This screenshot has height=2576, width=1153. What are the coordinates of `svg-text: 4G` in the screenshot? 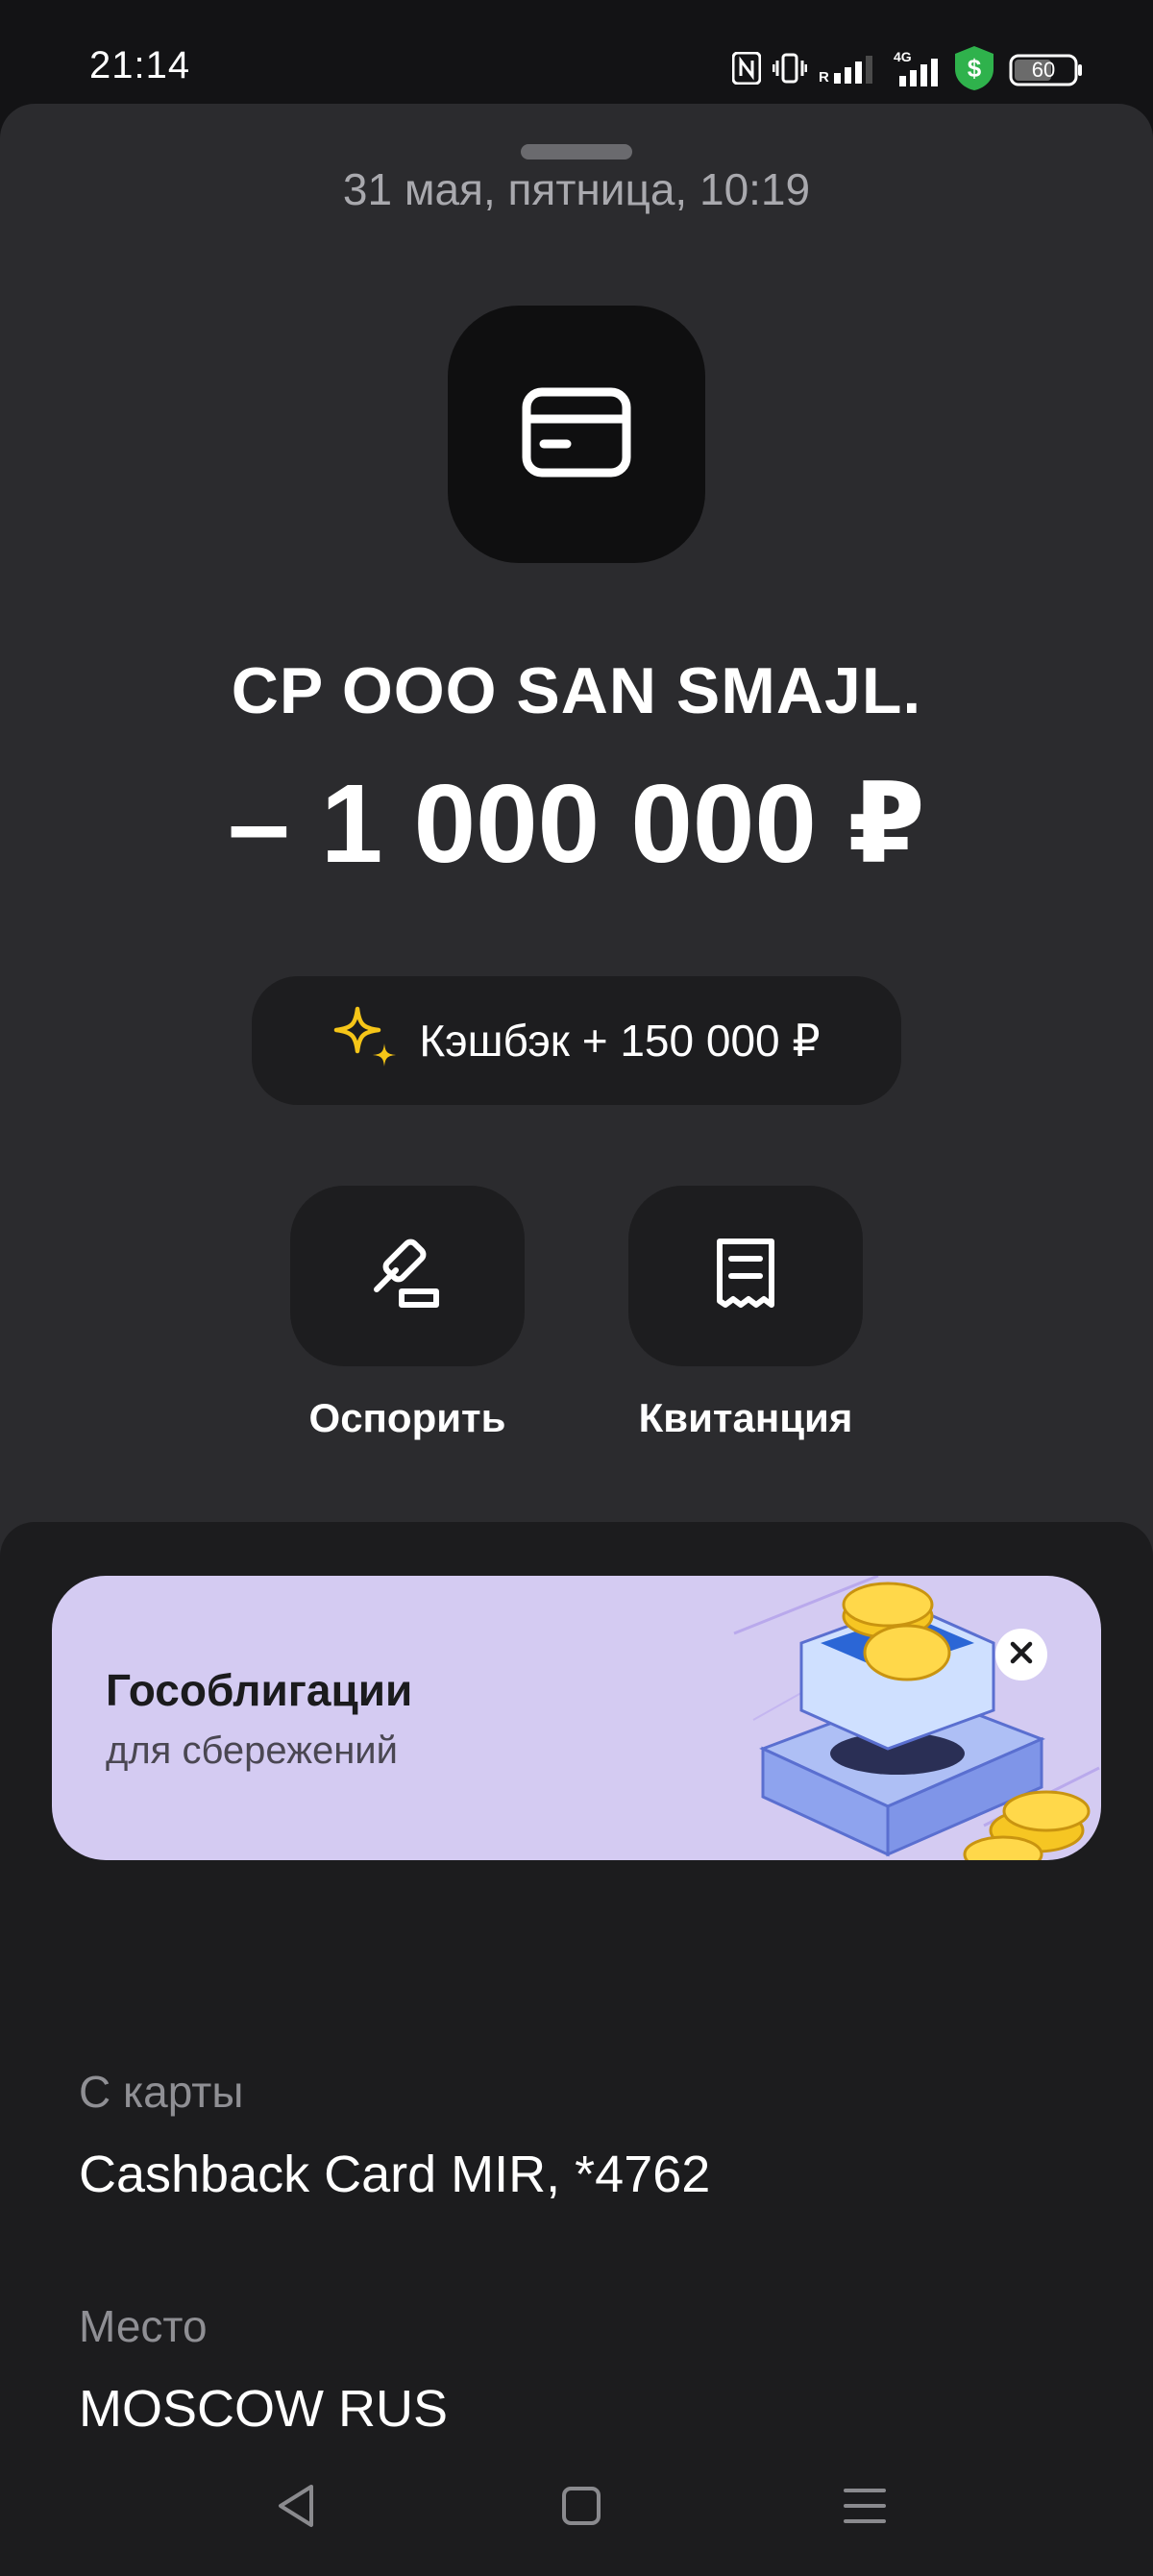 It's located at (903, 56).